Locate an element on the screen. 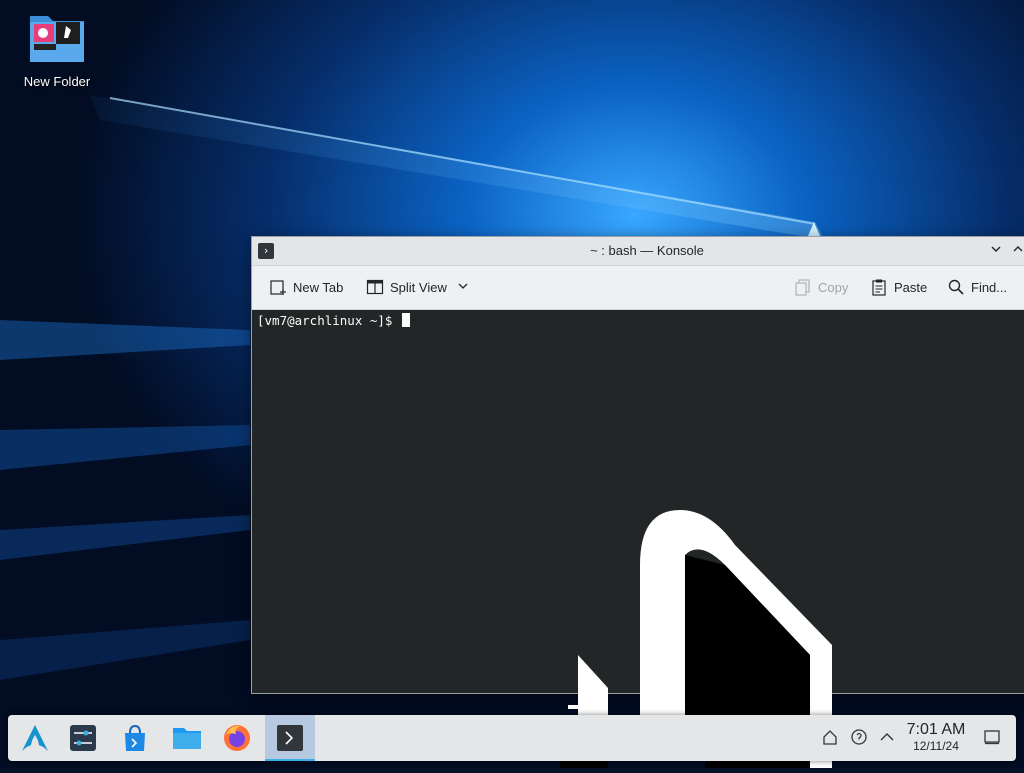 The width and height of the screenshot is (1024, 773). new-tab-icon is located at coordinates (278, 287).